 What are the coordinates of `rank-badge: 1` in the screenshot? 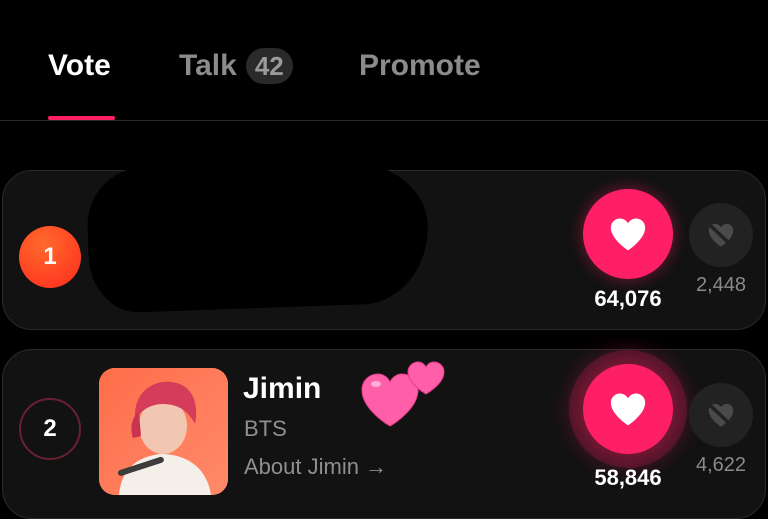 It's located at (50, 257).